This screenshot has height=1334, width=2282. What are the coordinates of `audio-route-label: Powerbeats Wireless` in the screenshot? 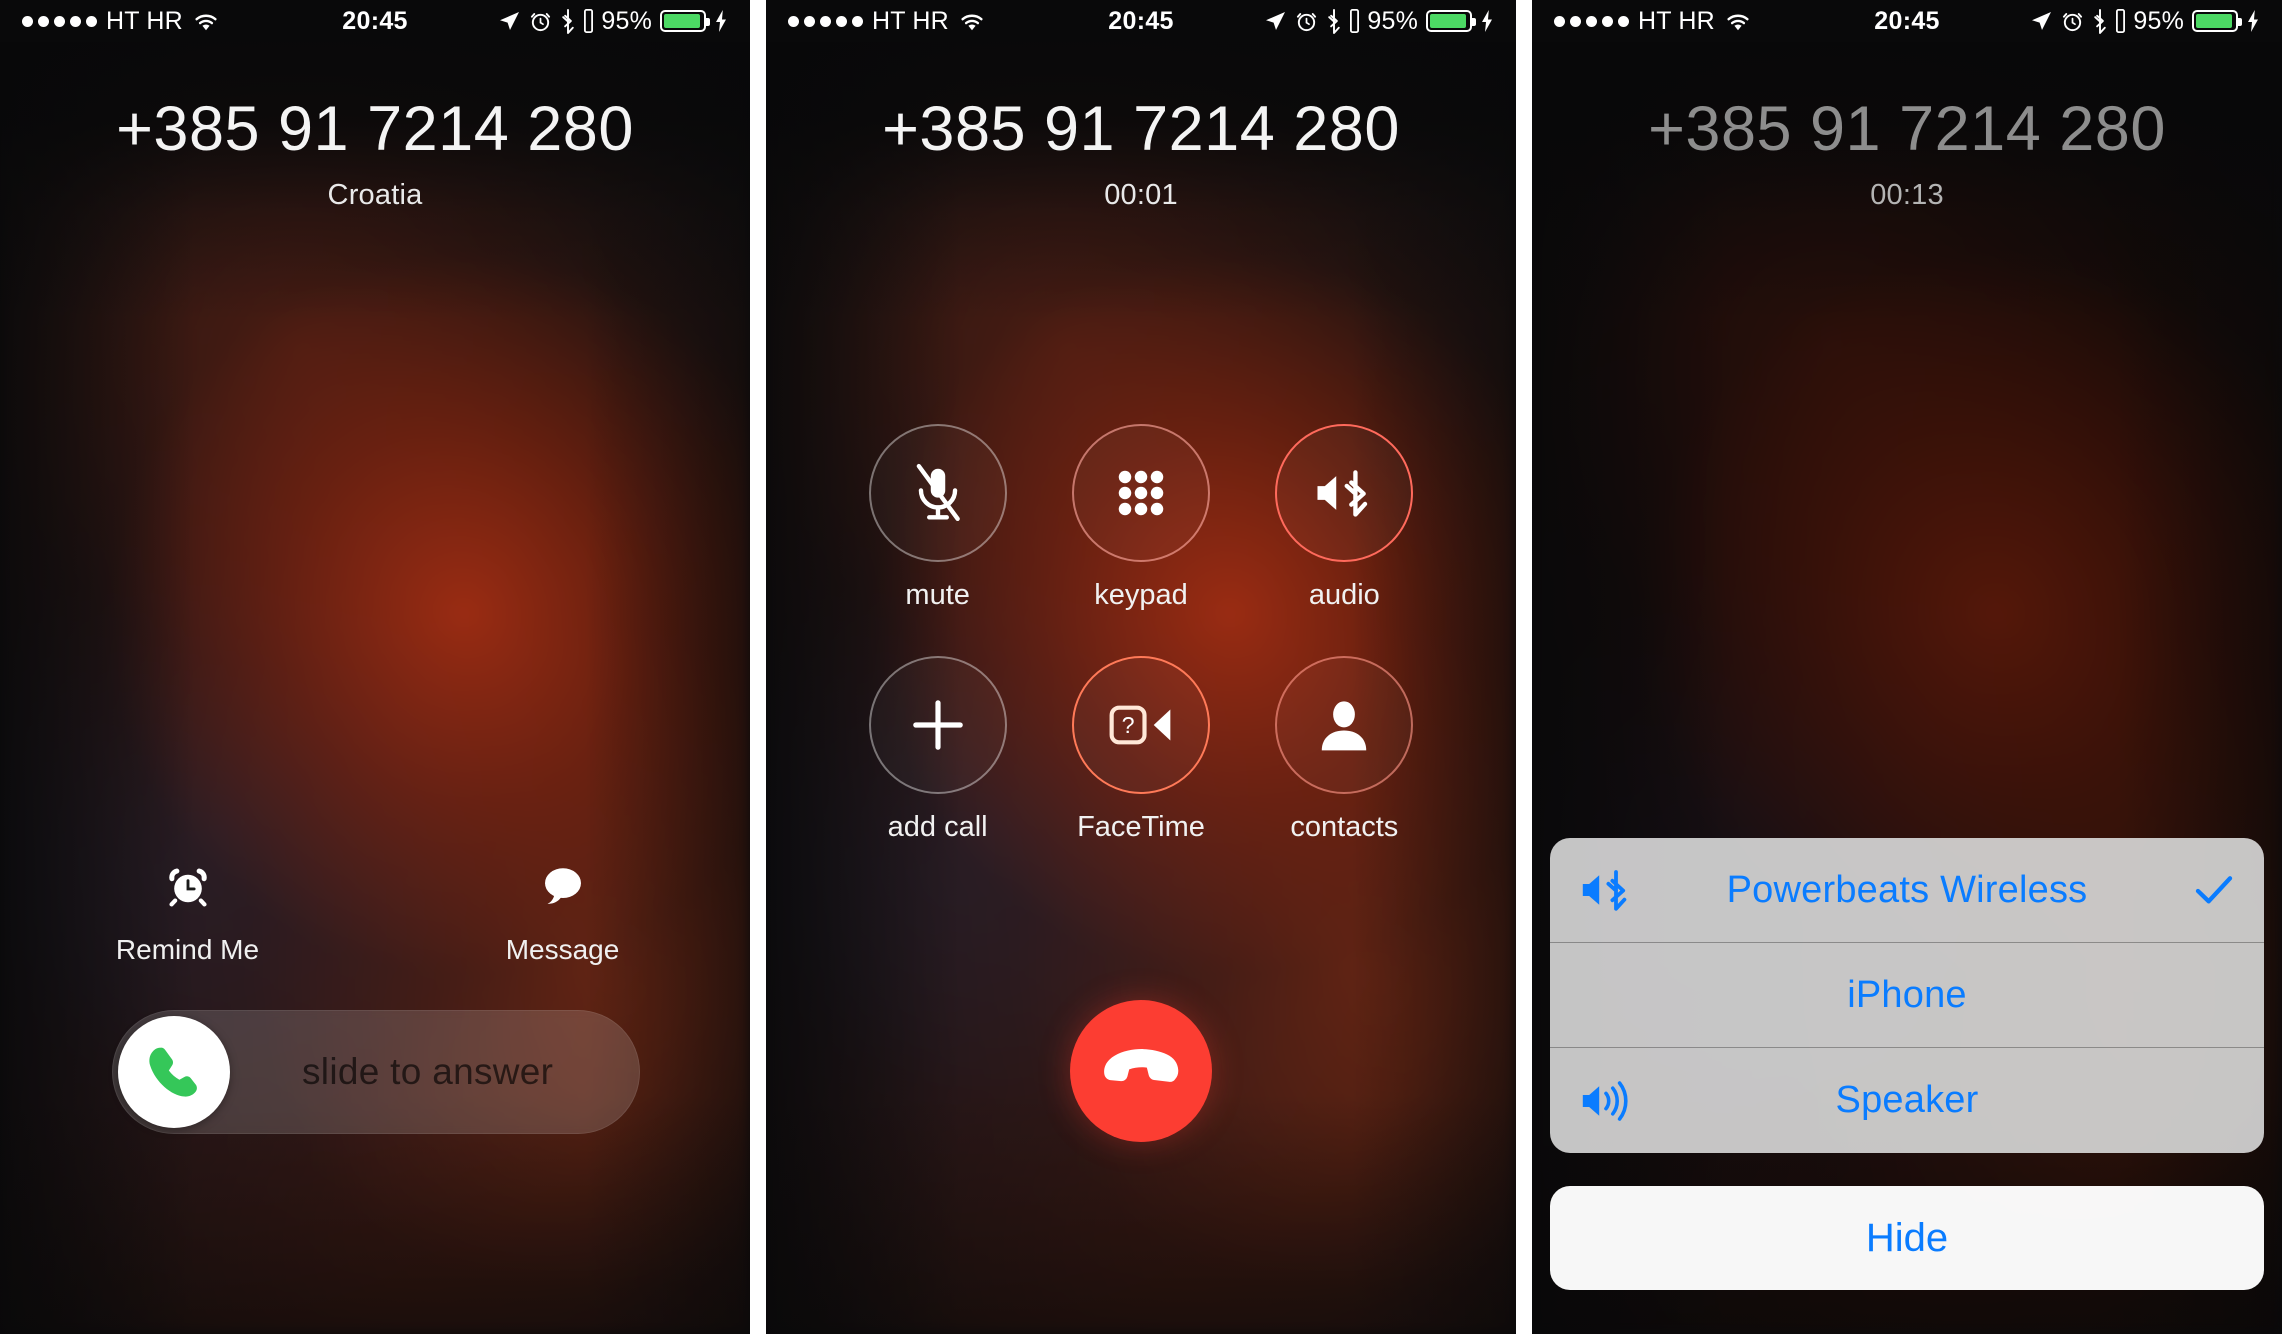 It's located at (1907, 889).